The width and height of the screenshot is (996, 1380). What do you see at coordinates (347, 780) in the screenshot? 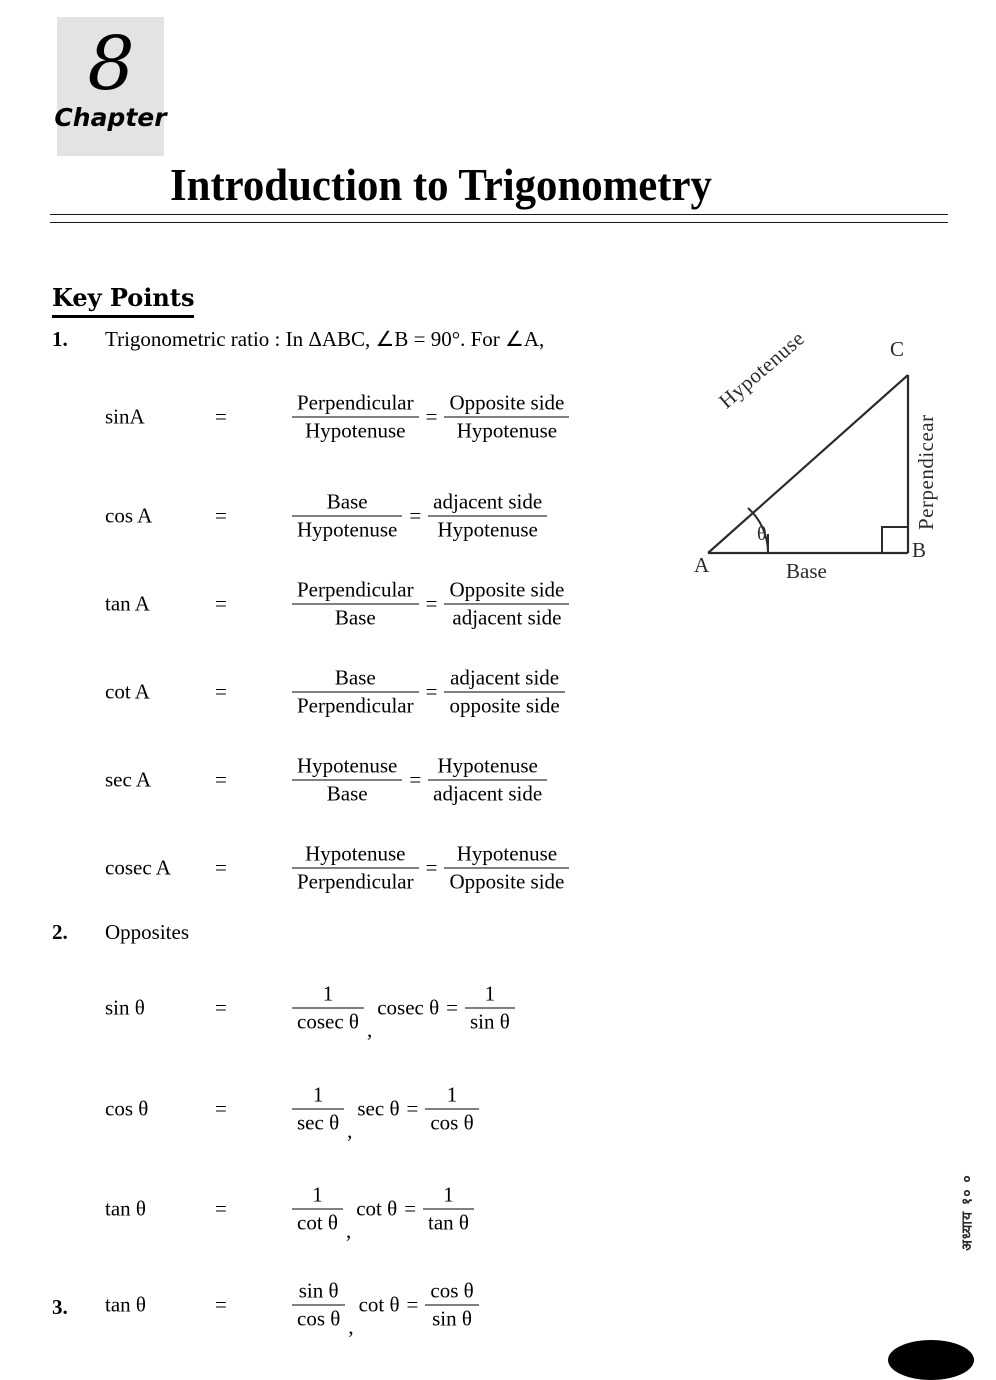
I see `fraction-left: Hypotenuse Base` at bounding box center [347, 780].